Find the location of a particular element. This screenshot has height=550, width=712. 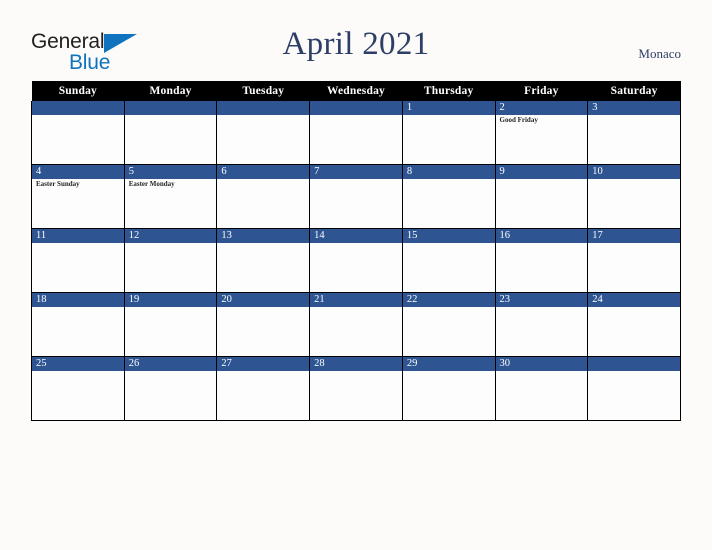

day-number: 2 is located at coordinates (541, 108).